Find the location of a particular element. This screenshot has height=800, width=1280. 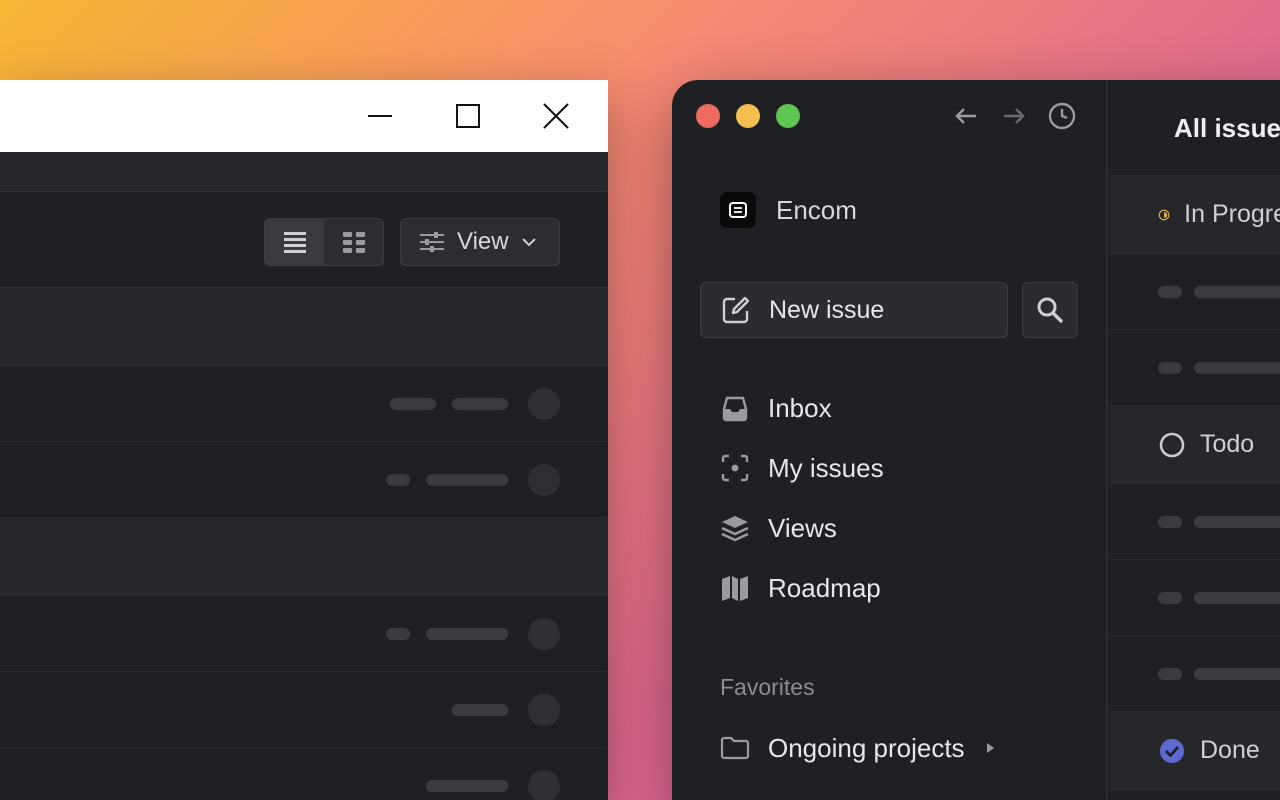

clock-icon is located at coordinates (1062, 116).